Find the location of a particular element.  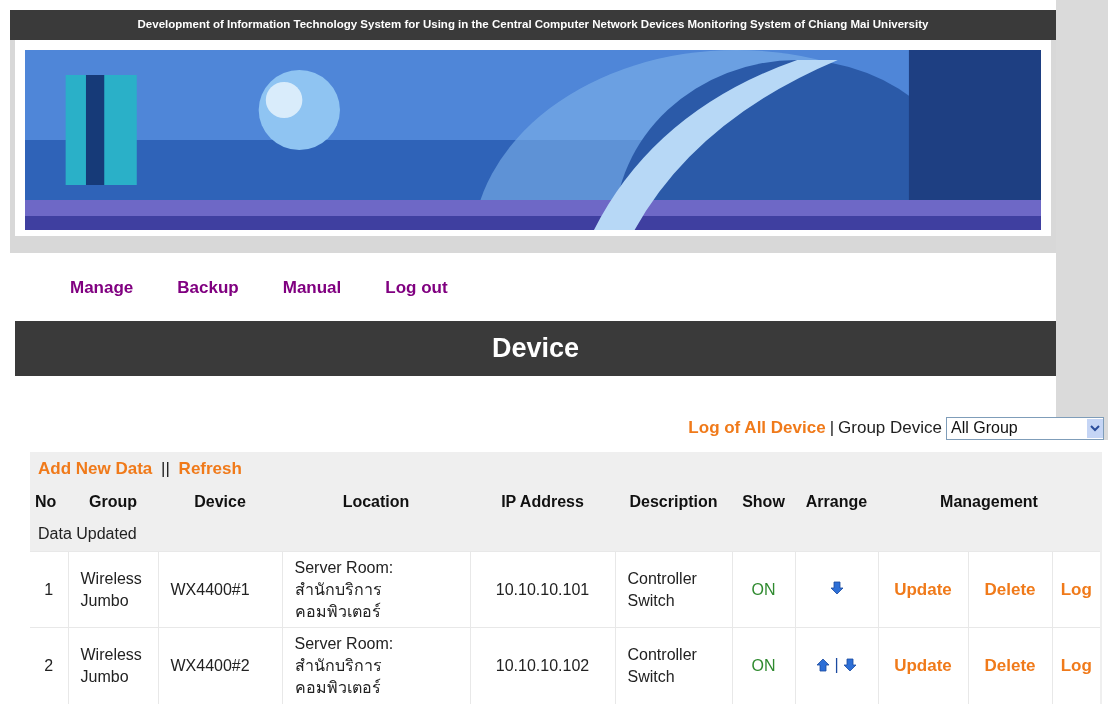

nav-link: Manual is located at coordinates (312, 298).